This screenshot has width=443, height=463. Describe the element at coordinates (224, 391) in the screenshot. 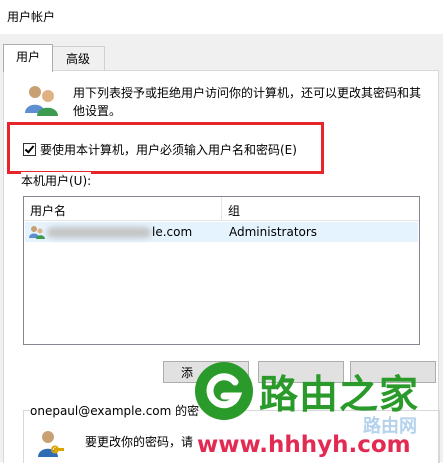

I see `routerhome-logo-icon` at that location.